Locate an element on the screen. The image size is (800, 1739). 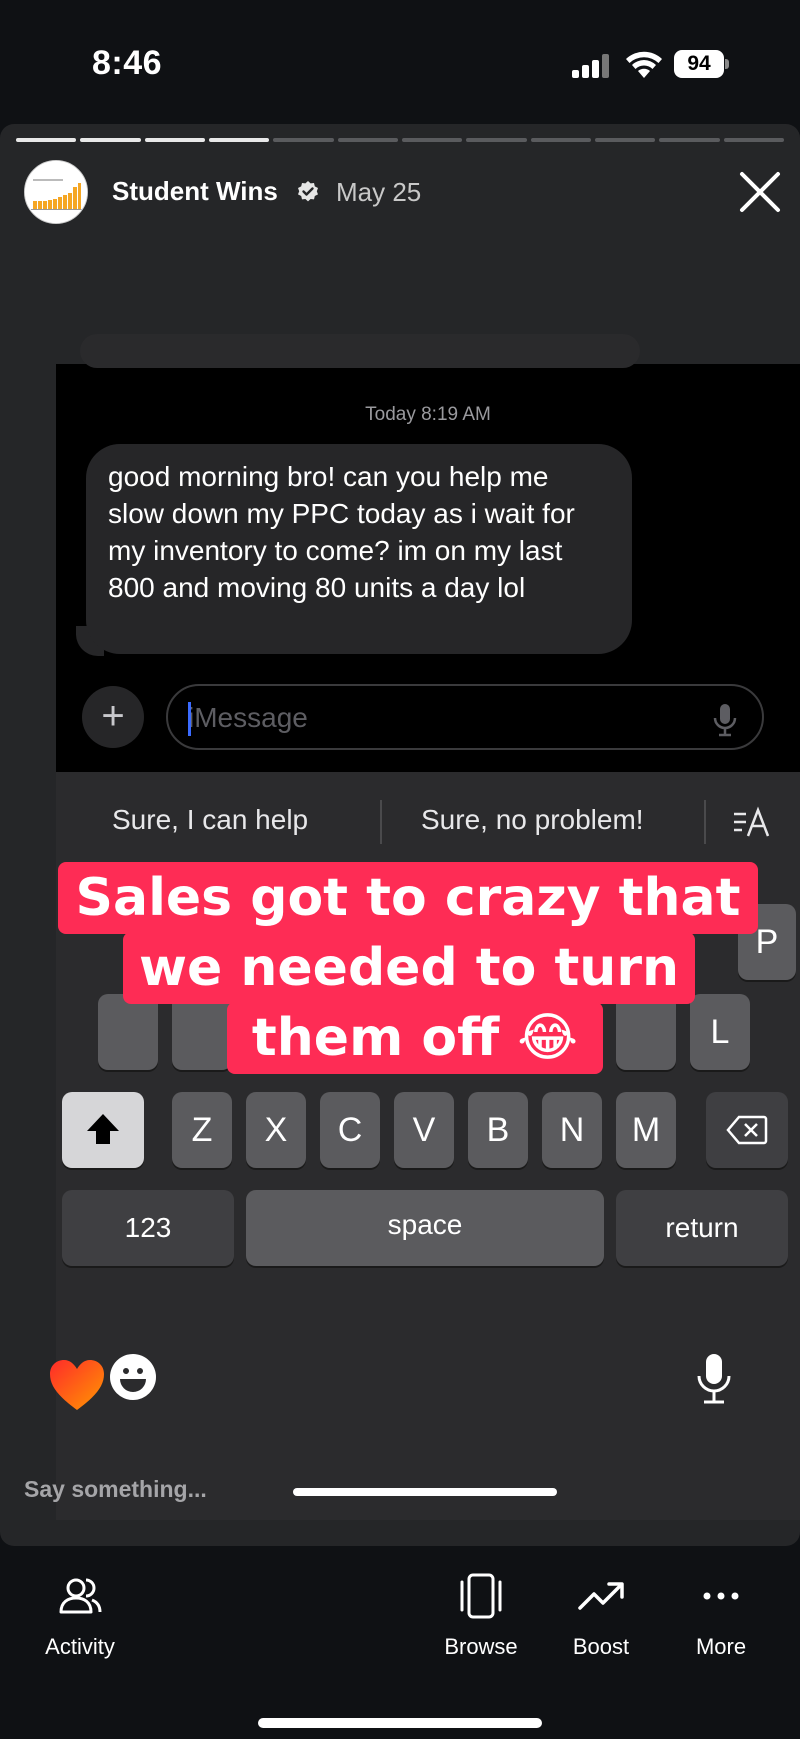
text-cursor is located at coordinates (189, 719).